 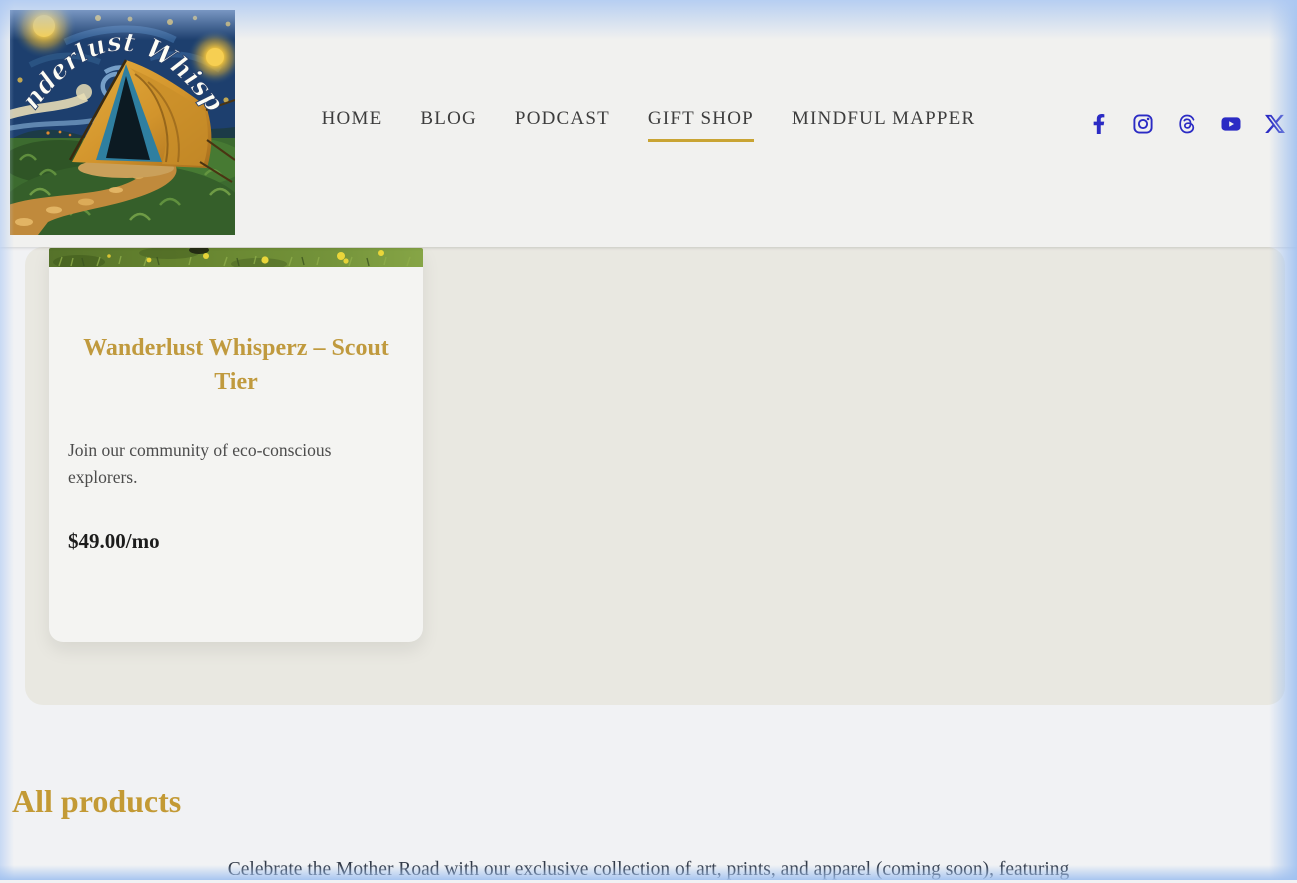 What do you see at coordinates (883, 125) in the screenshot?
I see `nav-item-mindful-mapper: MINDFUL MAPPER` at bounding box center [883, 125].